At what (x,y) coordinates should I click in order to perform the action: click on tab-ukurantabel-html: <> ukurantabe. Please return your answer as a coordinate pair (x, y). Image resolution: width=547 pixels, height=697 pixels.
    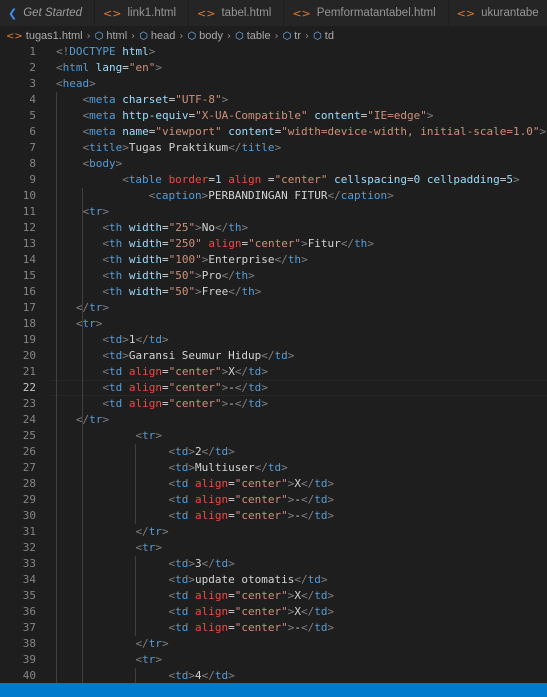
    Looking at the image, I should click on (498, 13).